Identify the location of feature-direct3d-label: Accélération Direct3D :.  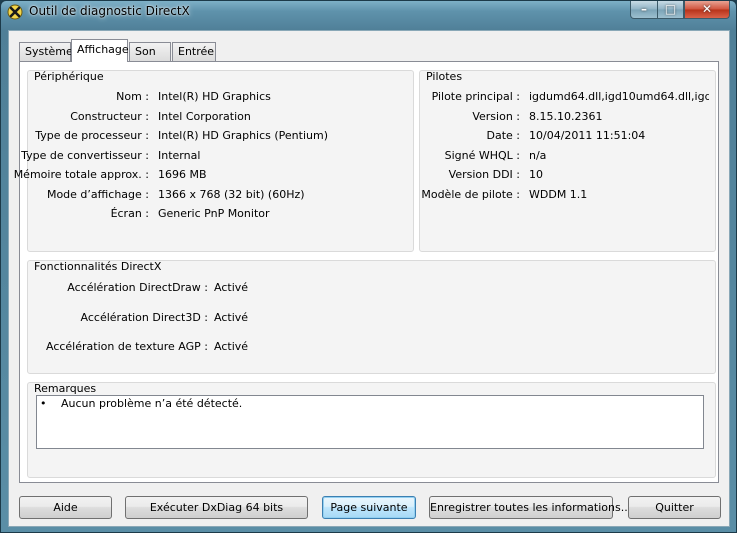
(144, 317).